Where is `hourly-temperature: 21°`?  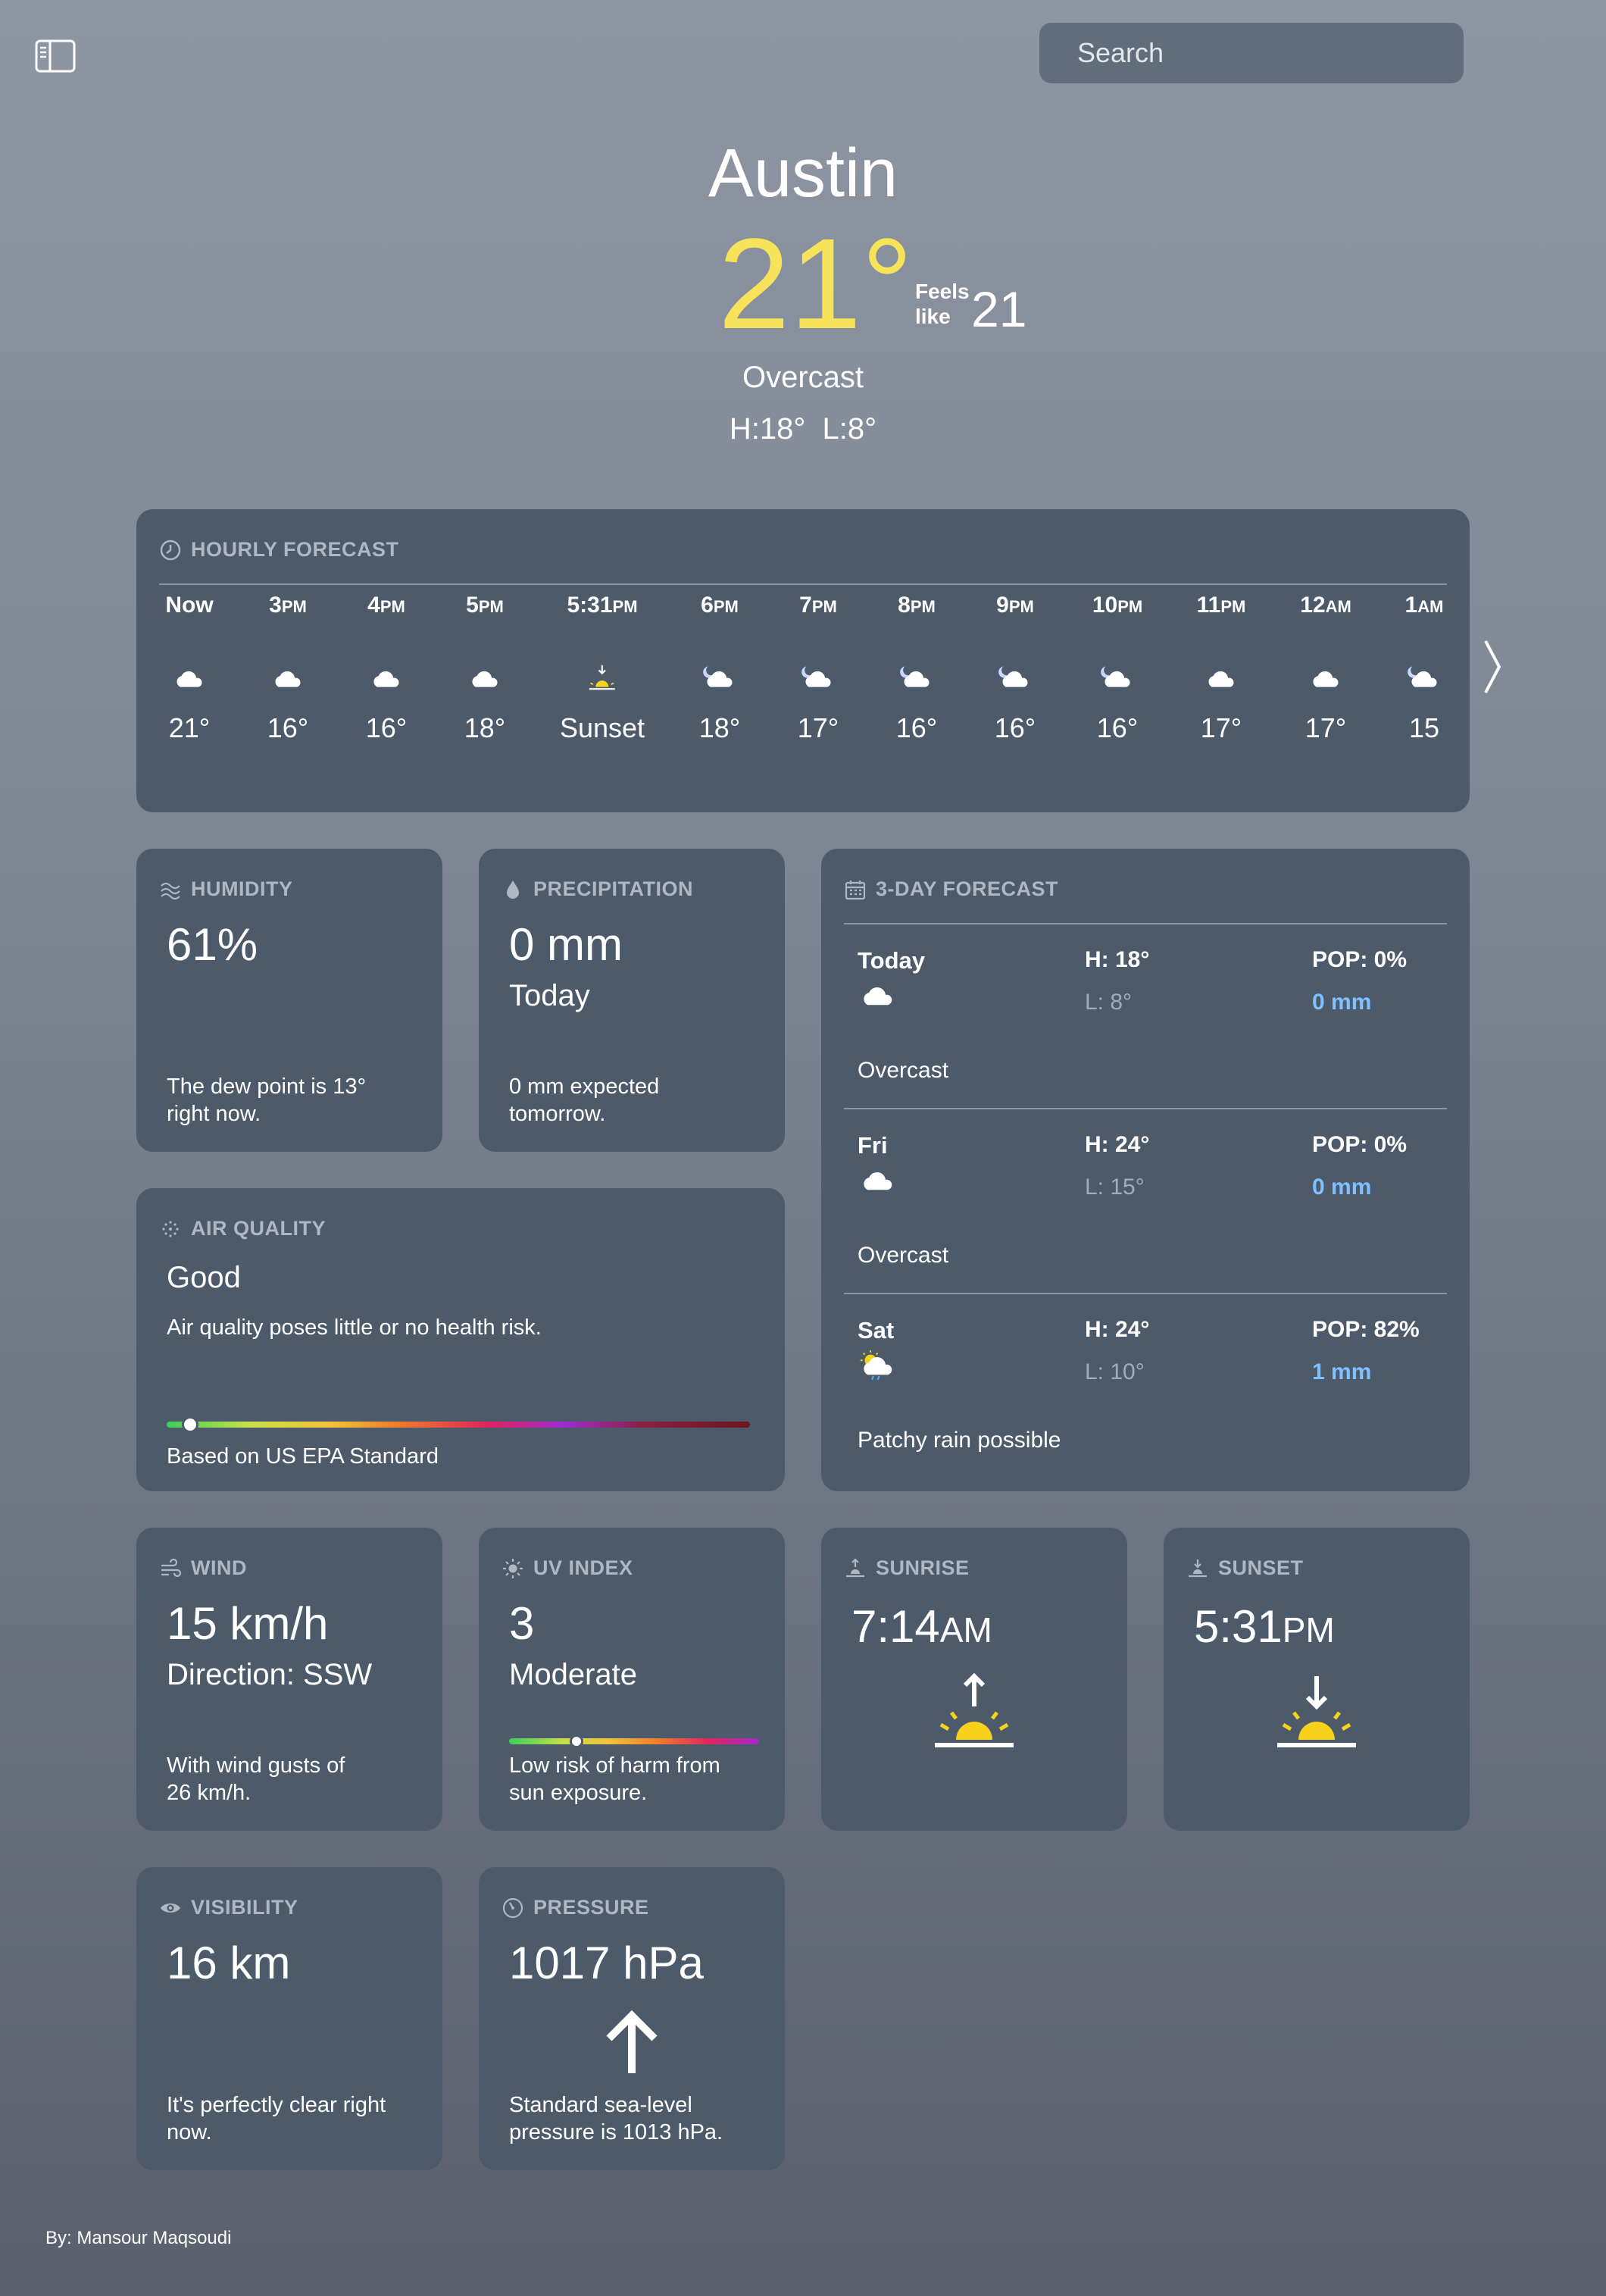 hourly-temperature: 21° is located at coordinates (189, 728).